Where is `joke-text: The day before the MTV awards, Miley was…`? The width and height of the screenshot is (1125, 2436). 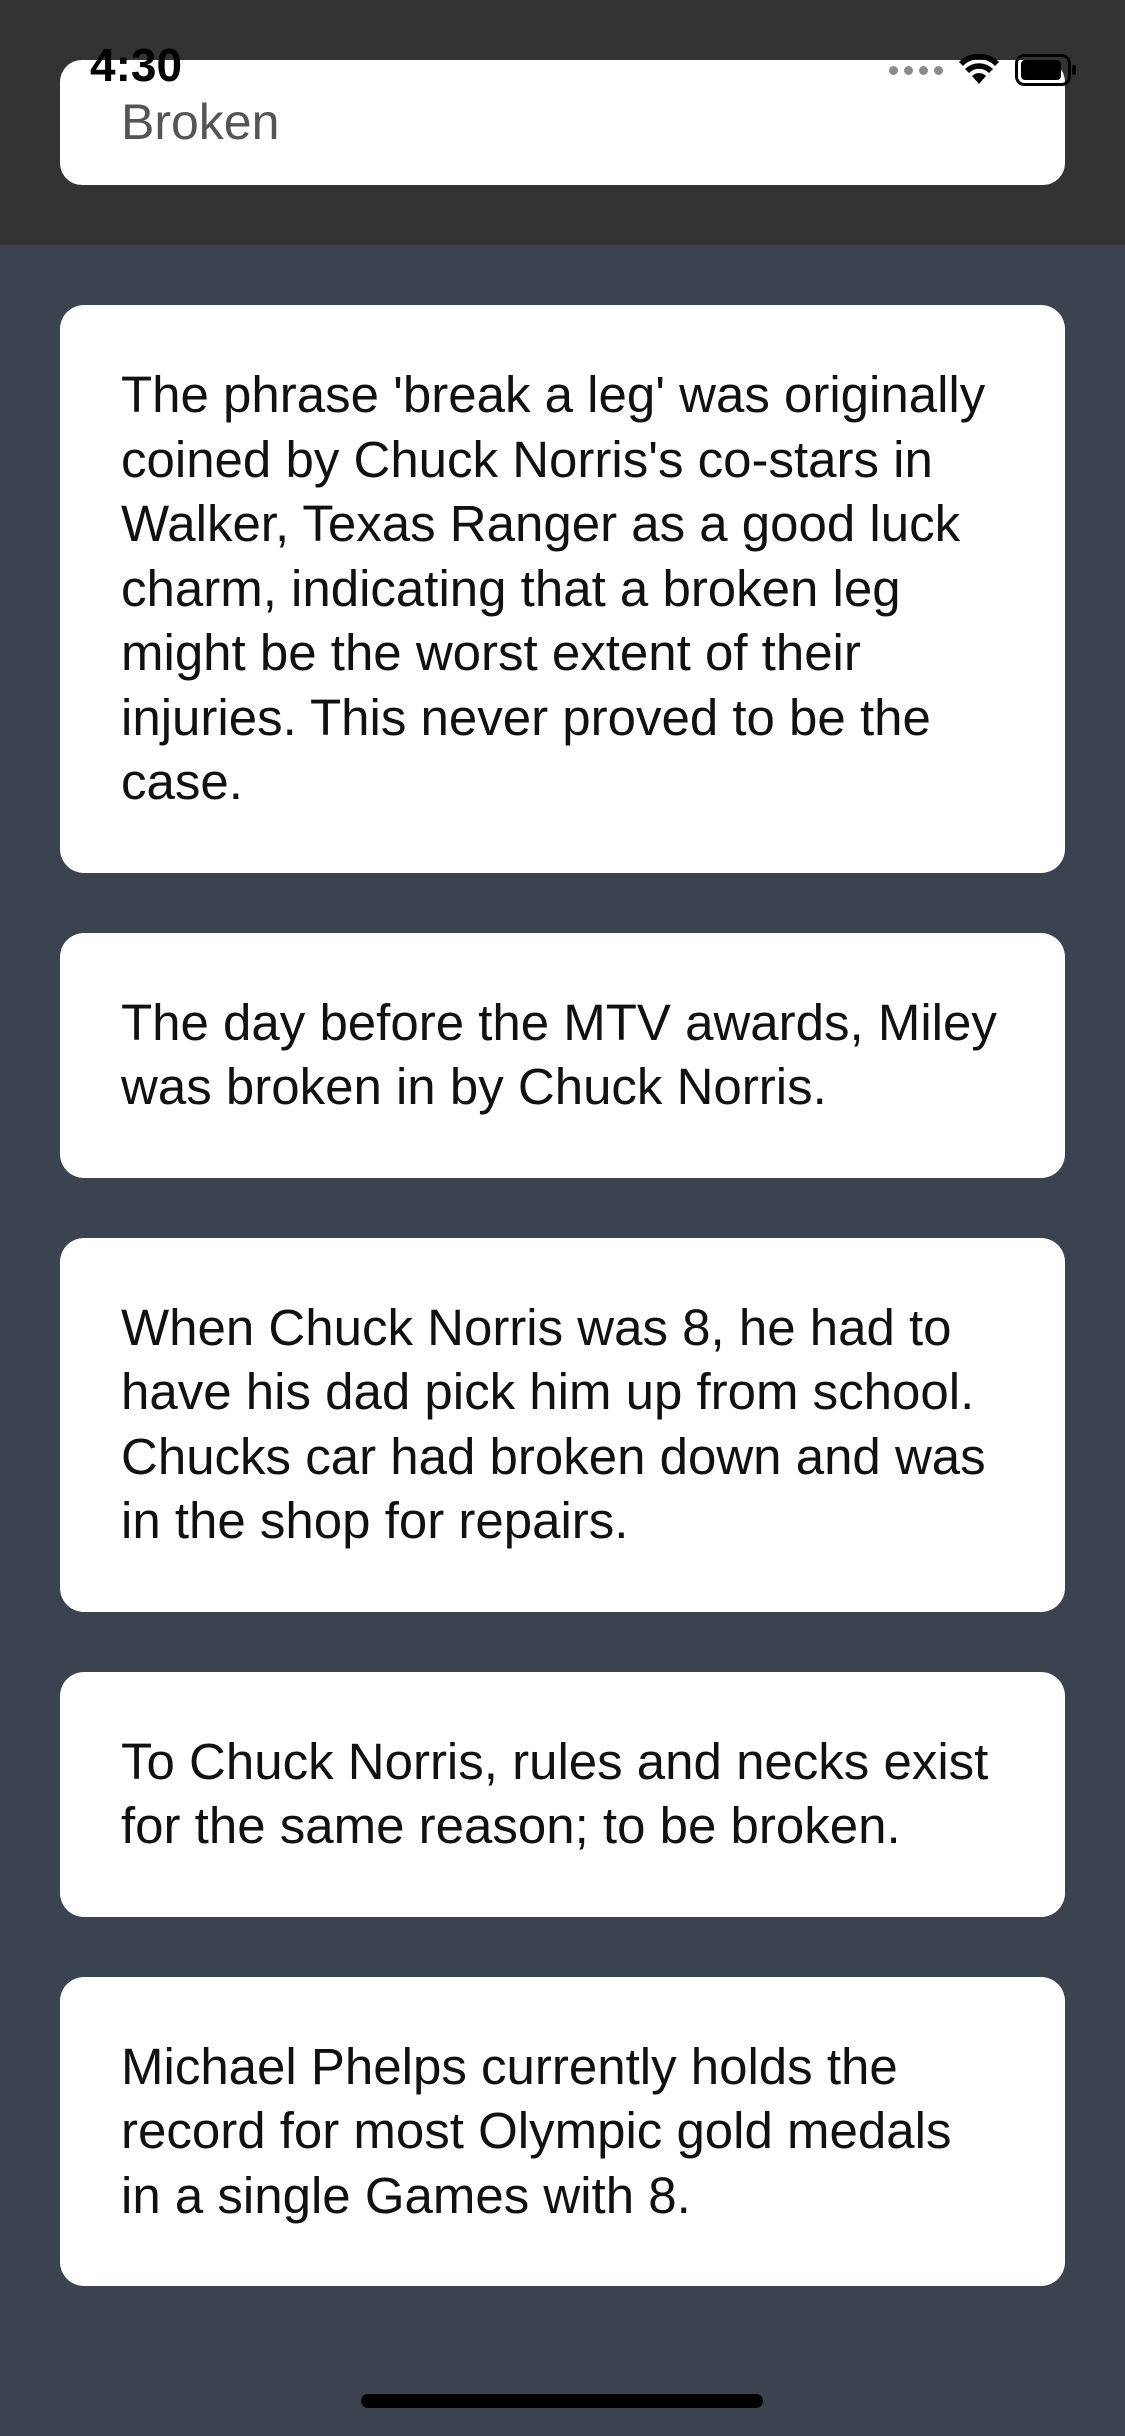
joke-text: The day before the MTV awards, Miley was… is located at coordinates (559, 1054).